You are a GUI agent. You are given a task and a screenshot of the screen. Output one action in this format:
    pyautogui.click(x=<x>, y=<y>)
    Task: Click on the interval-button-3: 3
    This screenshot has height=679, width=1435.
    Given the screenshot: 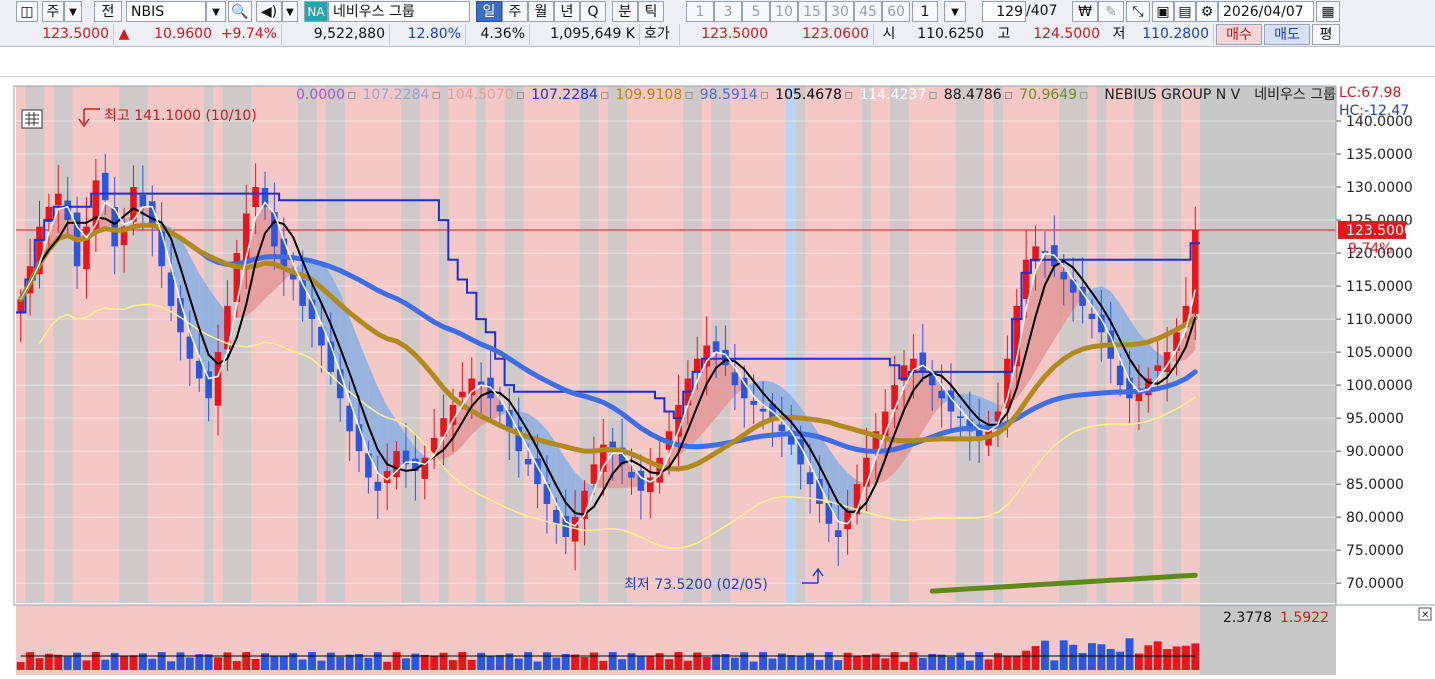 What is the action you would take?
    pyautogui.click(x=728, y=11)
    